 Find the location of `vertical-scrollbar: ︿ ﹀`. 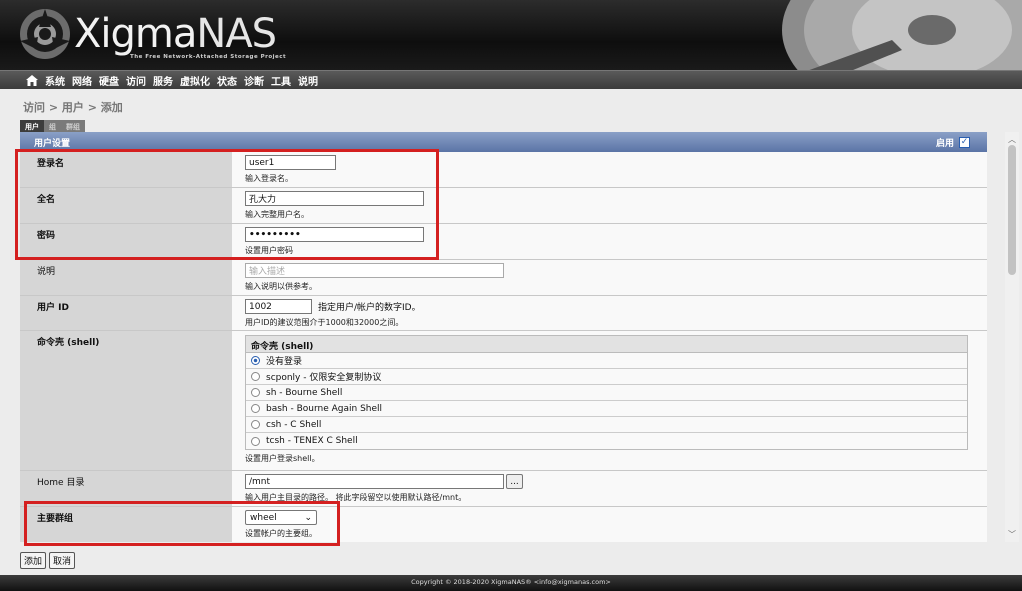

vertical-scrollbar: ︿ ﹀ is located at coordinates (1012, 337).